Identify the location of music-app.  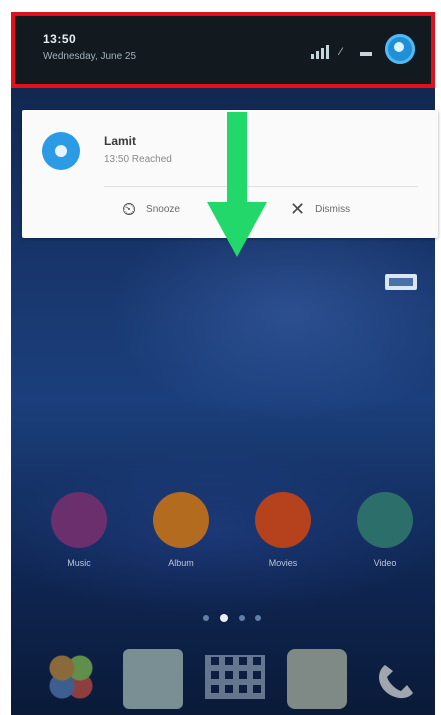
(79, 520).